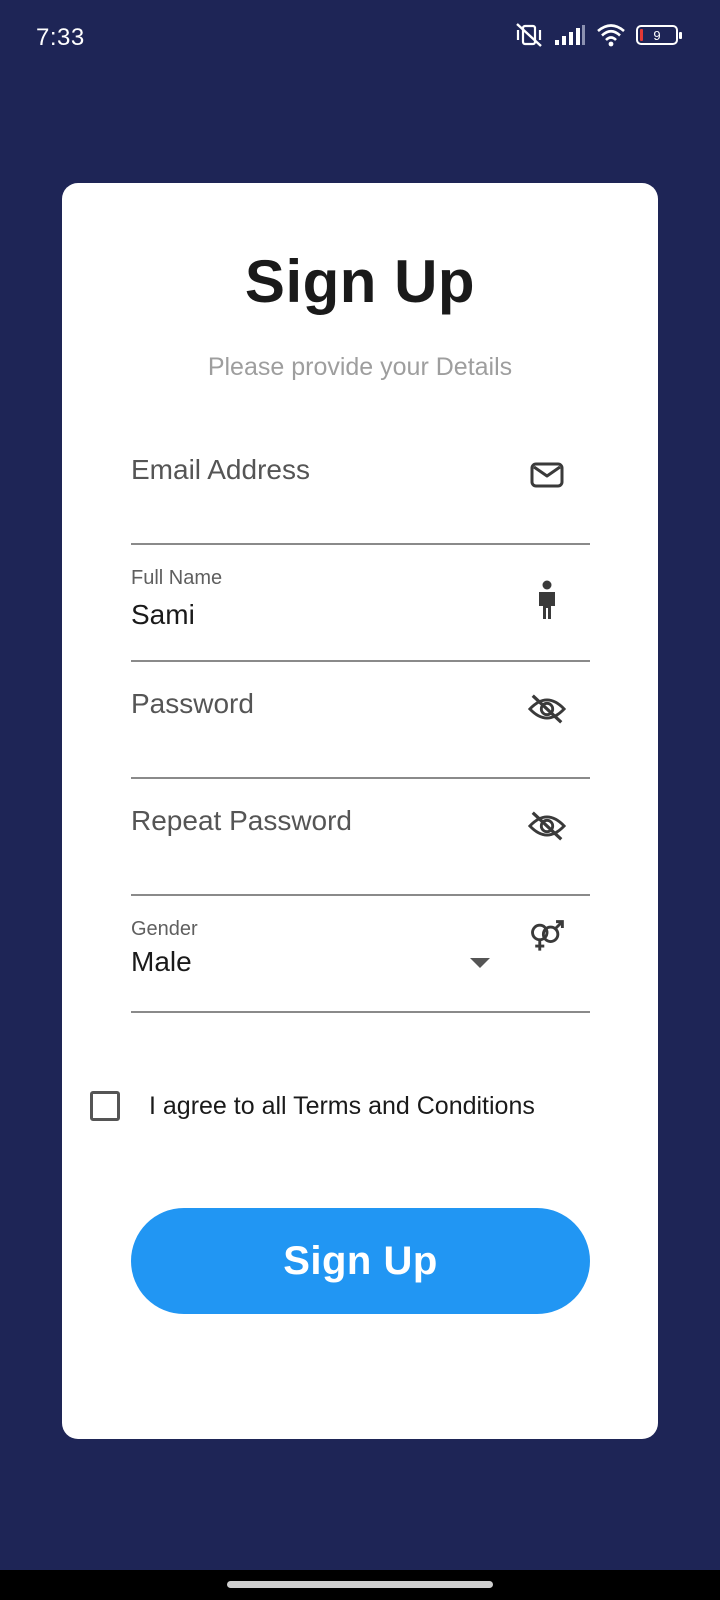 The height and width of the screenshot is (1600, 720). What do you see at coordinates (547, 937) in the screenshot?
I see `gender-icon` at bounding box center [547, 937].